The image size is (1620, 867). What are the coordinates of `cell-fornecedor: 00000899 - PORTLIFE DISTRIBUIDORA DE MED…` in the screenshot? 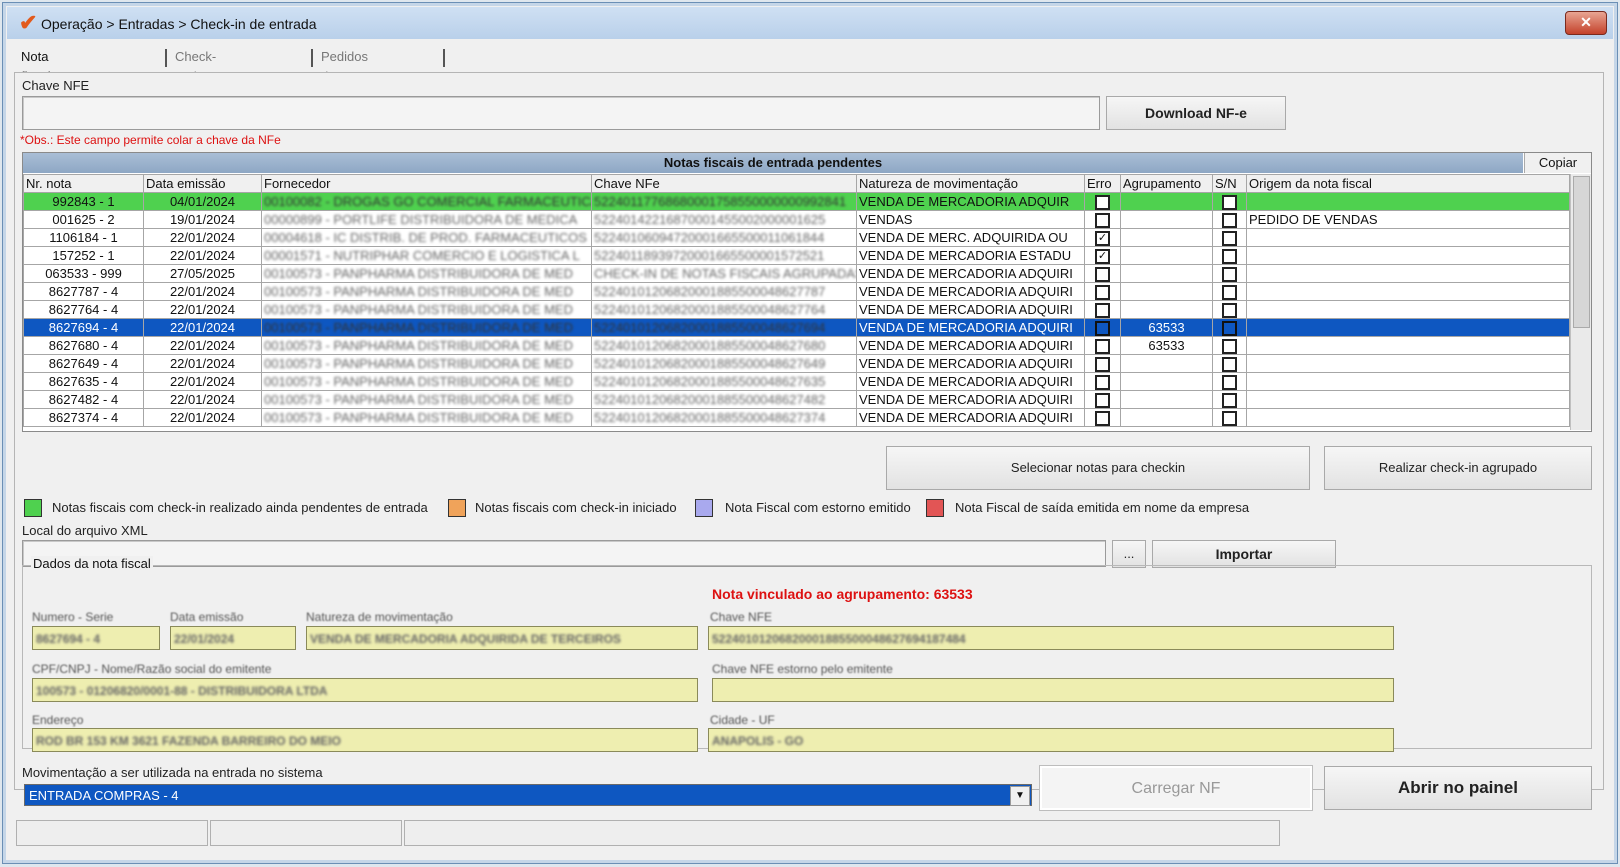 It's located at (426, 219).